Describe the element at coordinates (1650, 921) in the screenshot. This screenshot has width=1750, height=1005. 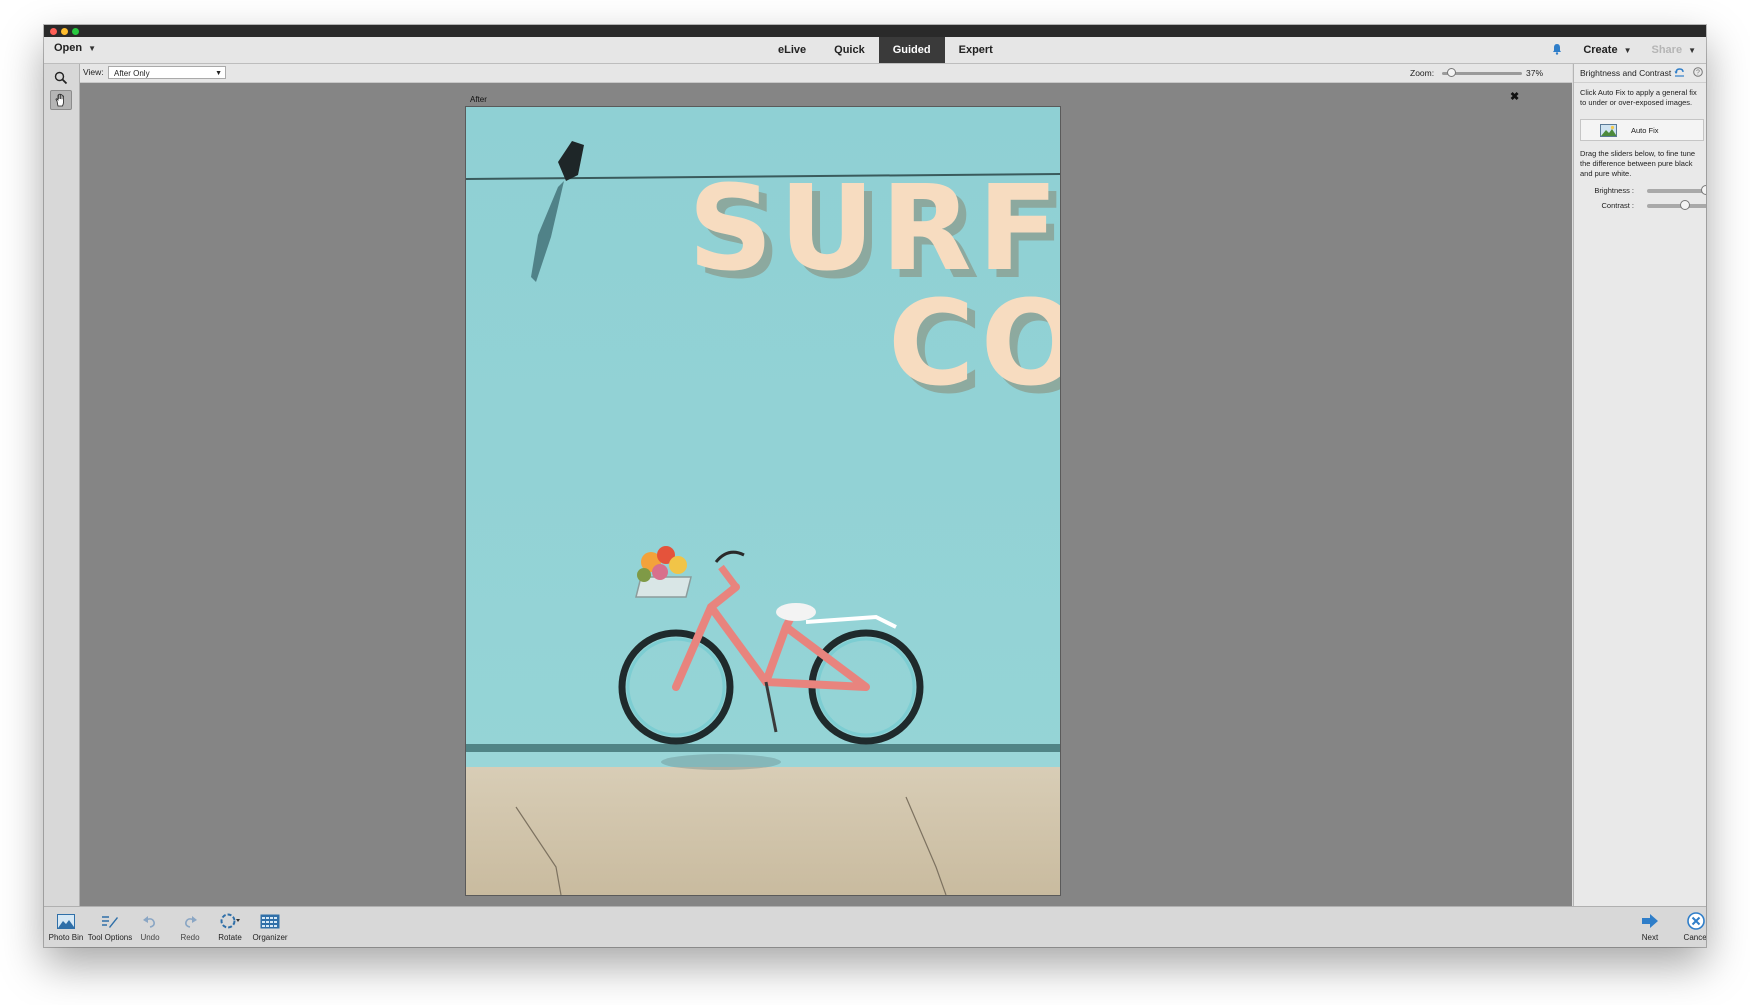
I see `arrow-right-icon` at that location.